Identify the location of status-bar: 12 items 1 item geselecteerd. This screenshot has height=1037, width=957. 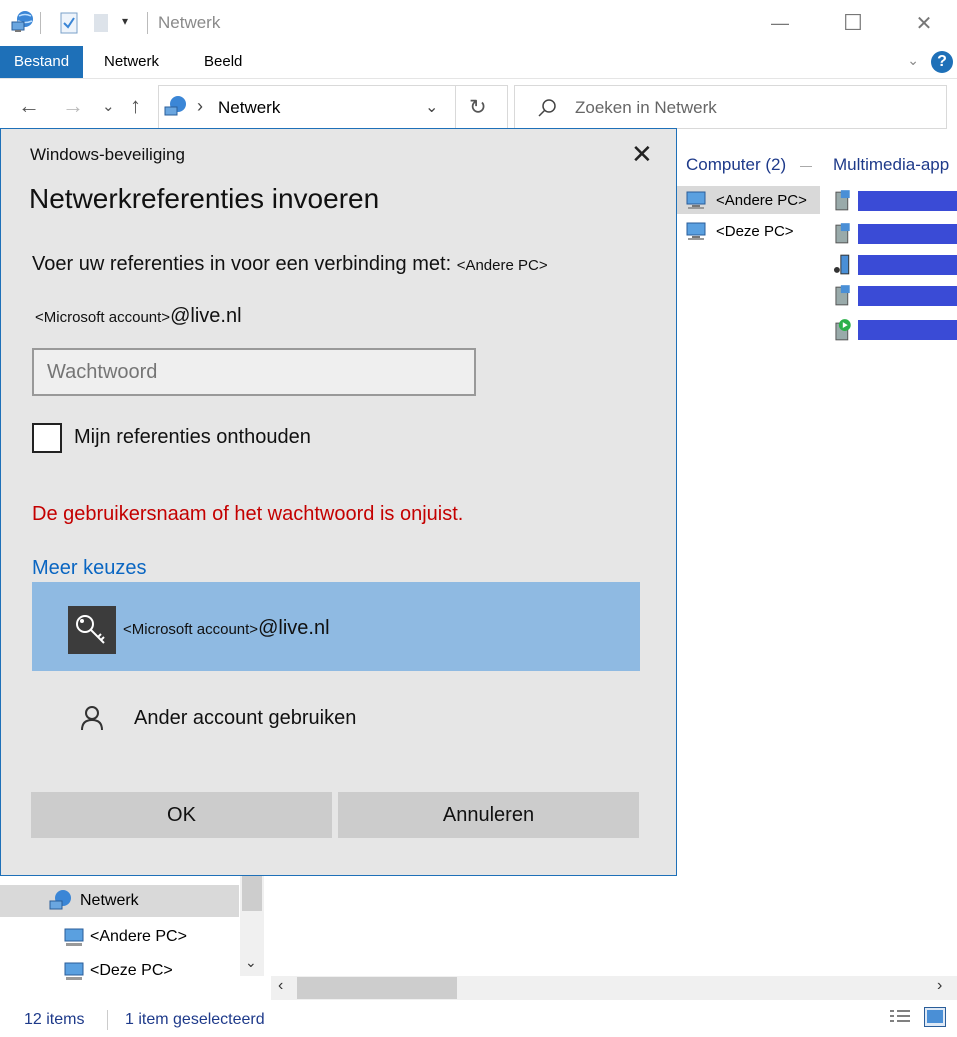
(478, 1018).